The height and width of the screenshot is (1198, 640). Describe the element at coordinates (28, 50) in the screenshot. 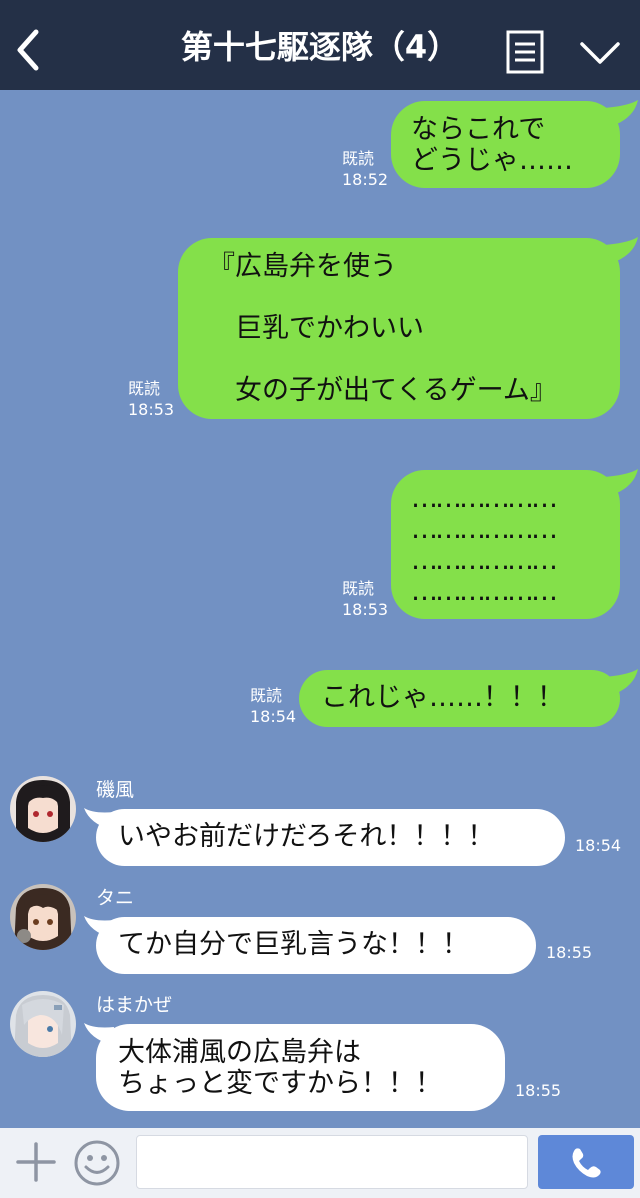

I see `back-chevron-icon` at that location.